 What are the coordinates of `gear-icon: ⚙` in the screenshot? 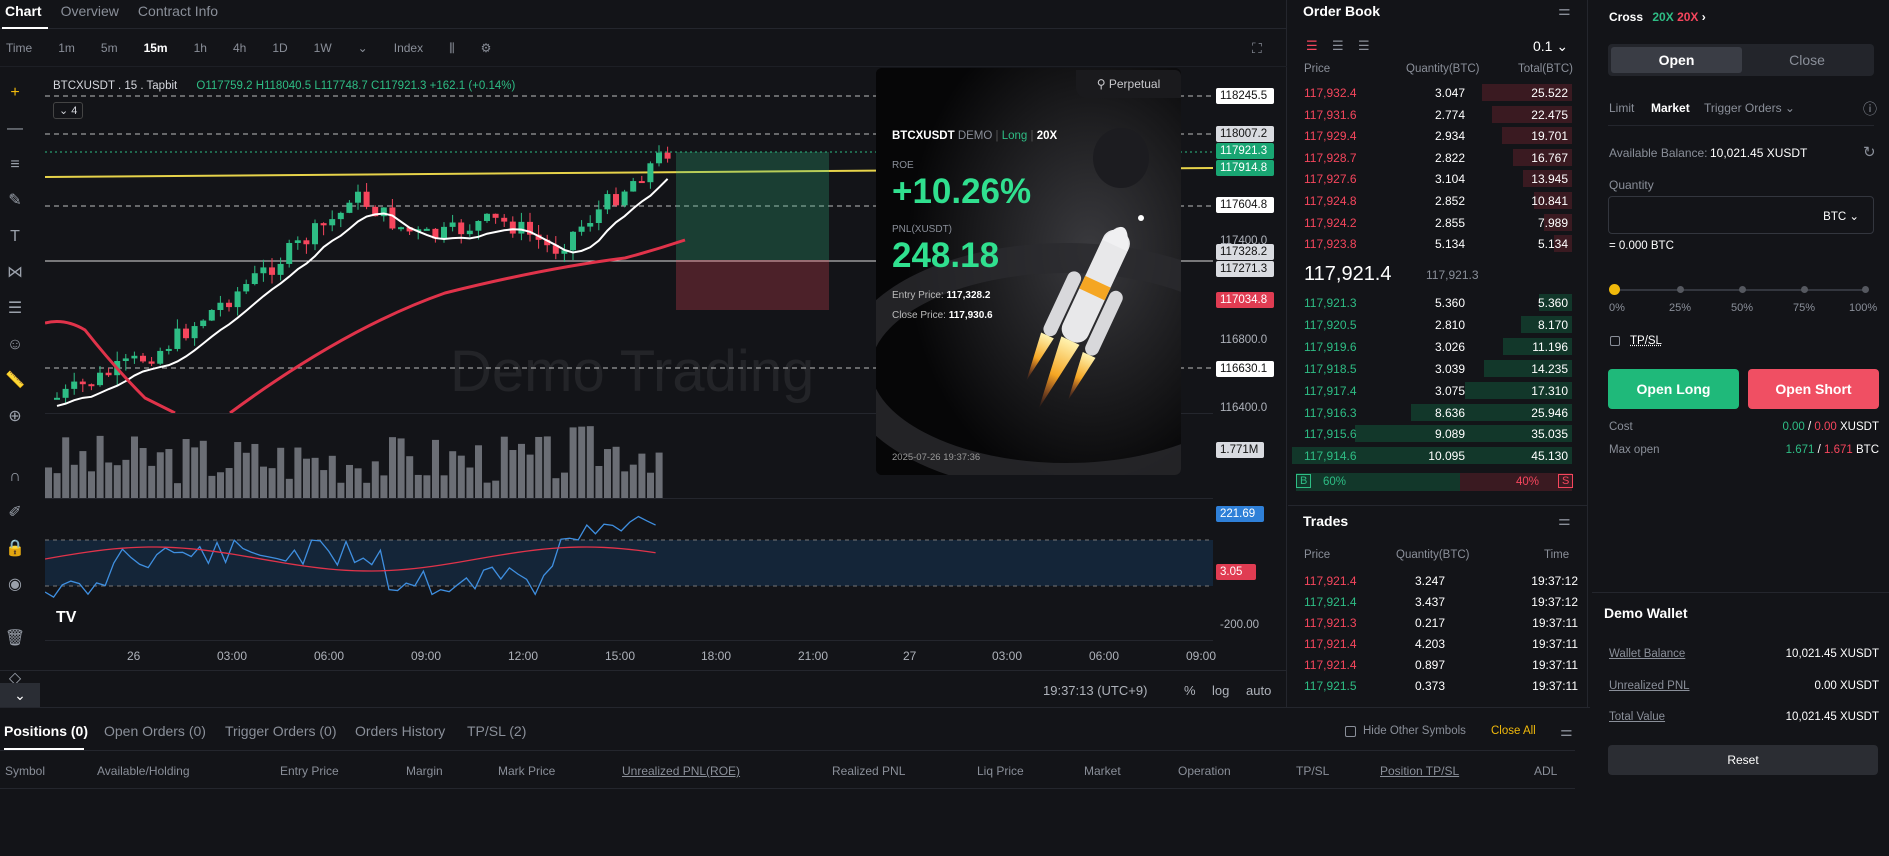 It's located at (486, 48).